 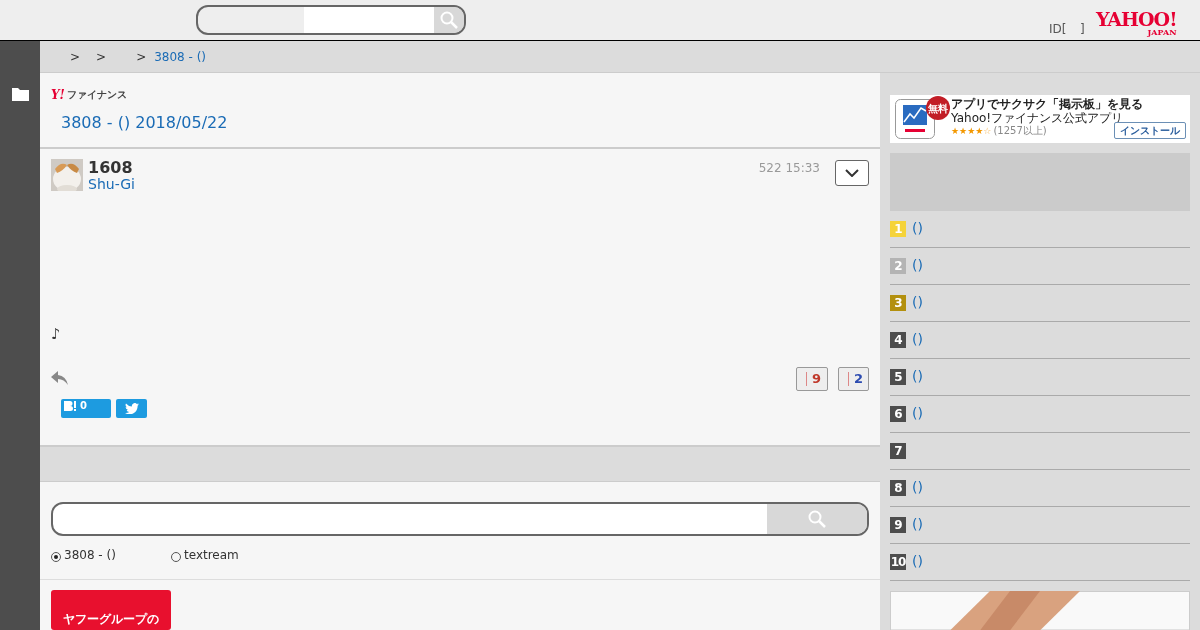 I want to click on search-button, so click(x=449, y=20).